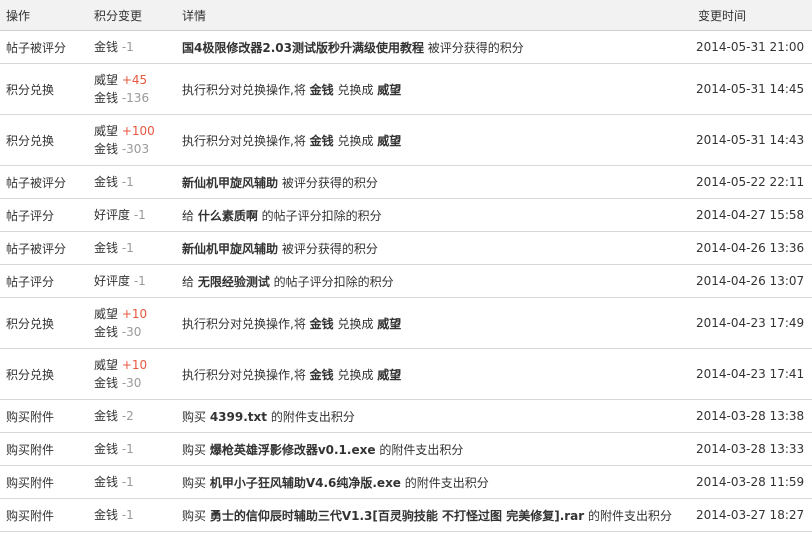 This screenshot has width=812, height=537. I want to click on change-line: 威望 +10, so click(135, 314).